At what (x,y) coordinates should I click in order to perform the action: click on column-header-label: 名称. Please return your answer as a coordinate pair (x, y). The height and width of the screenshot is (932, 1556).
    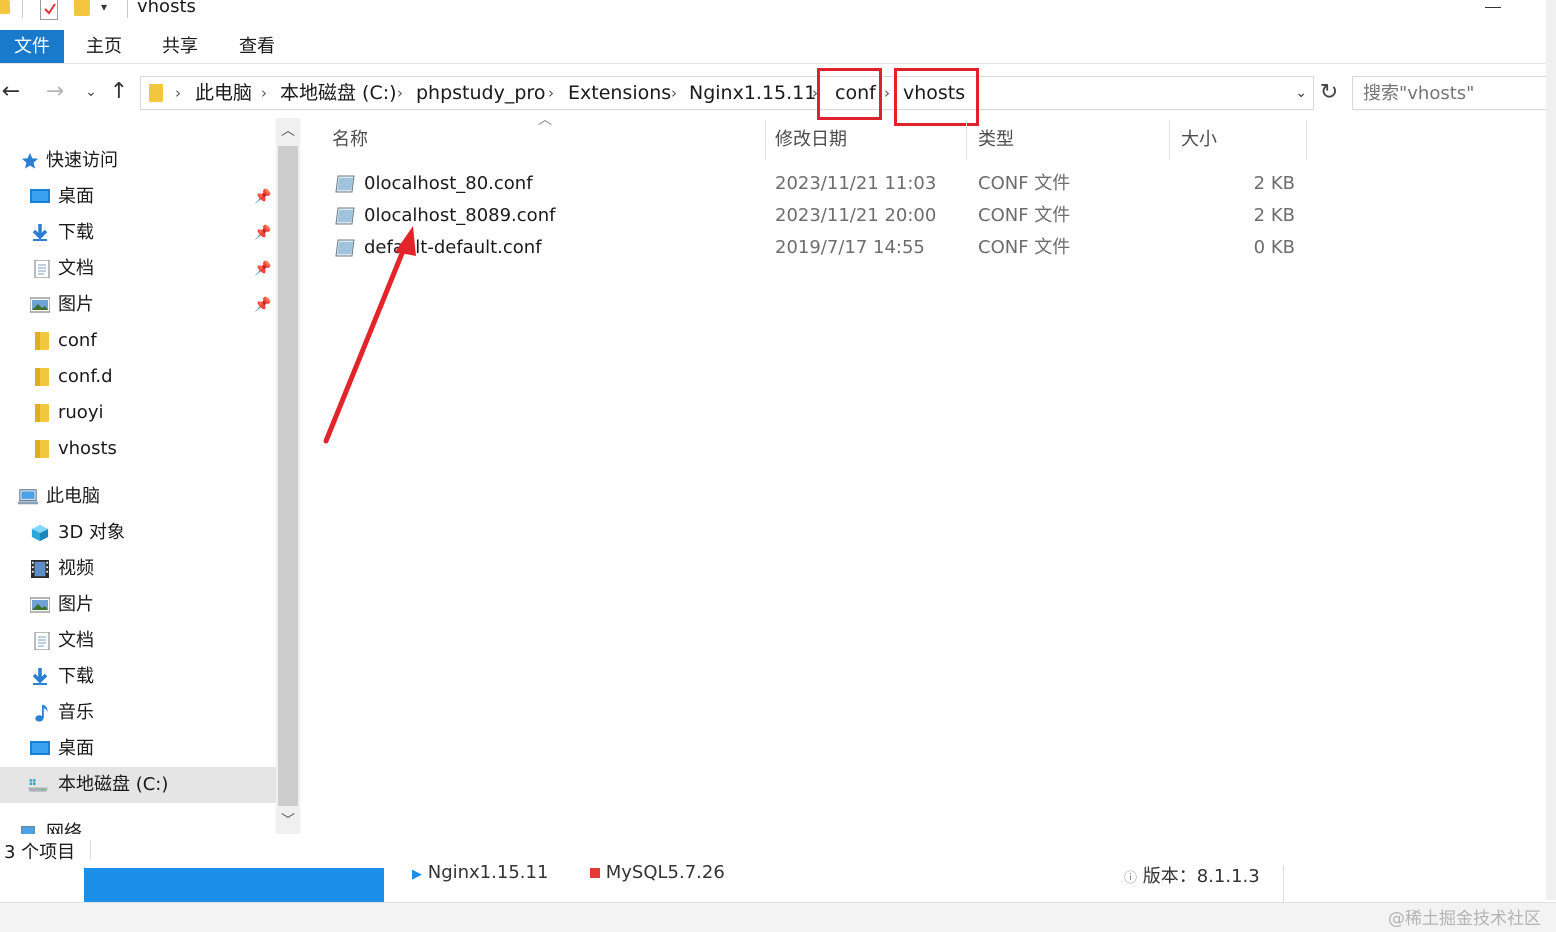
    Looking at the image, I should click on (350, 139).